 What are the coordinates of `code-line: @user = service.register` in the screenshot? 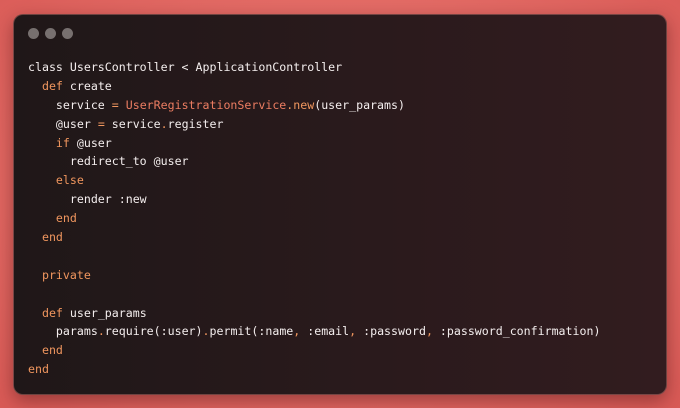 It's located at (314, 124).